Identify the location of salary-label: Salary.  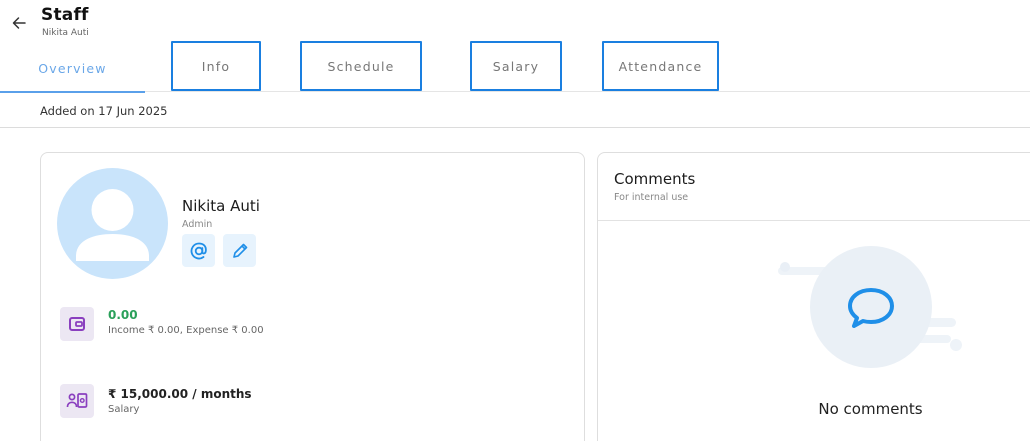
(124, 409).